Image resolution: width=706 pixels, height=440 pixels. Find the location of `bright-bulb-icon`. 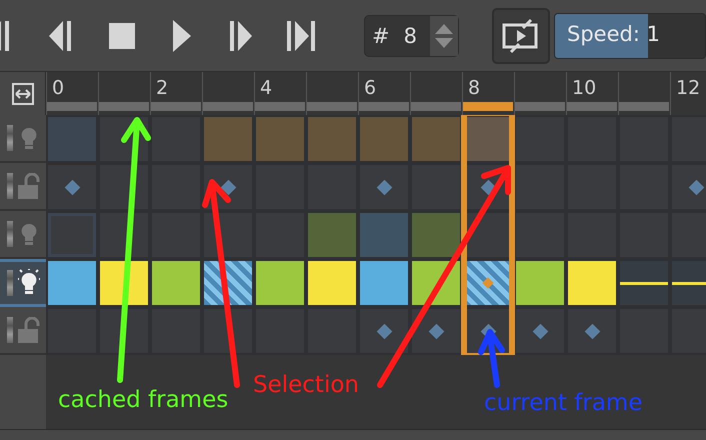

bright-bulb-icon is located at coordinates (29, 283).